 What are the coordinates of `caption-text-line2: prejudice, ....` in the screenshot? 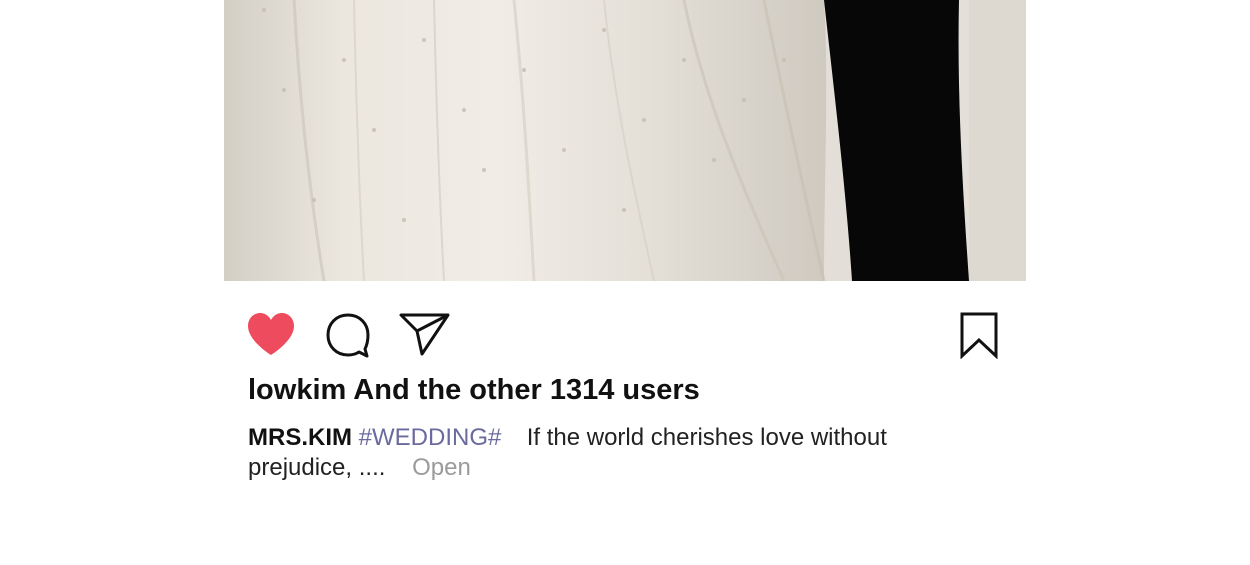 It's located at (317, 467).